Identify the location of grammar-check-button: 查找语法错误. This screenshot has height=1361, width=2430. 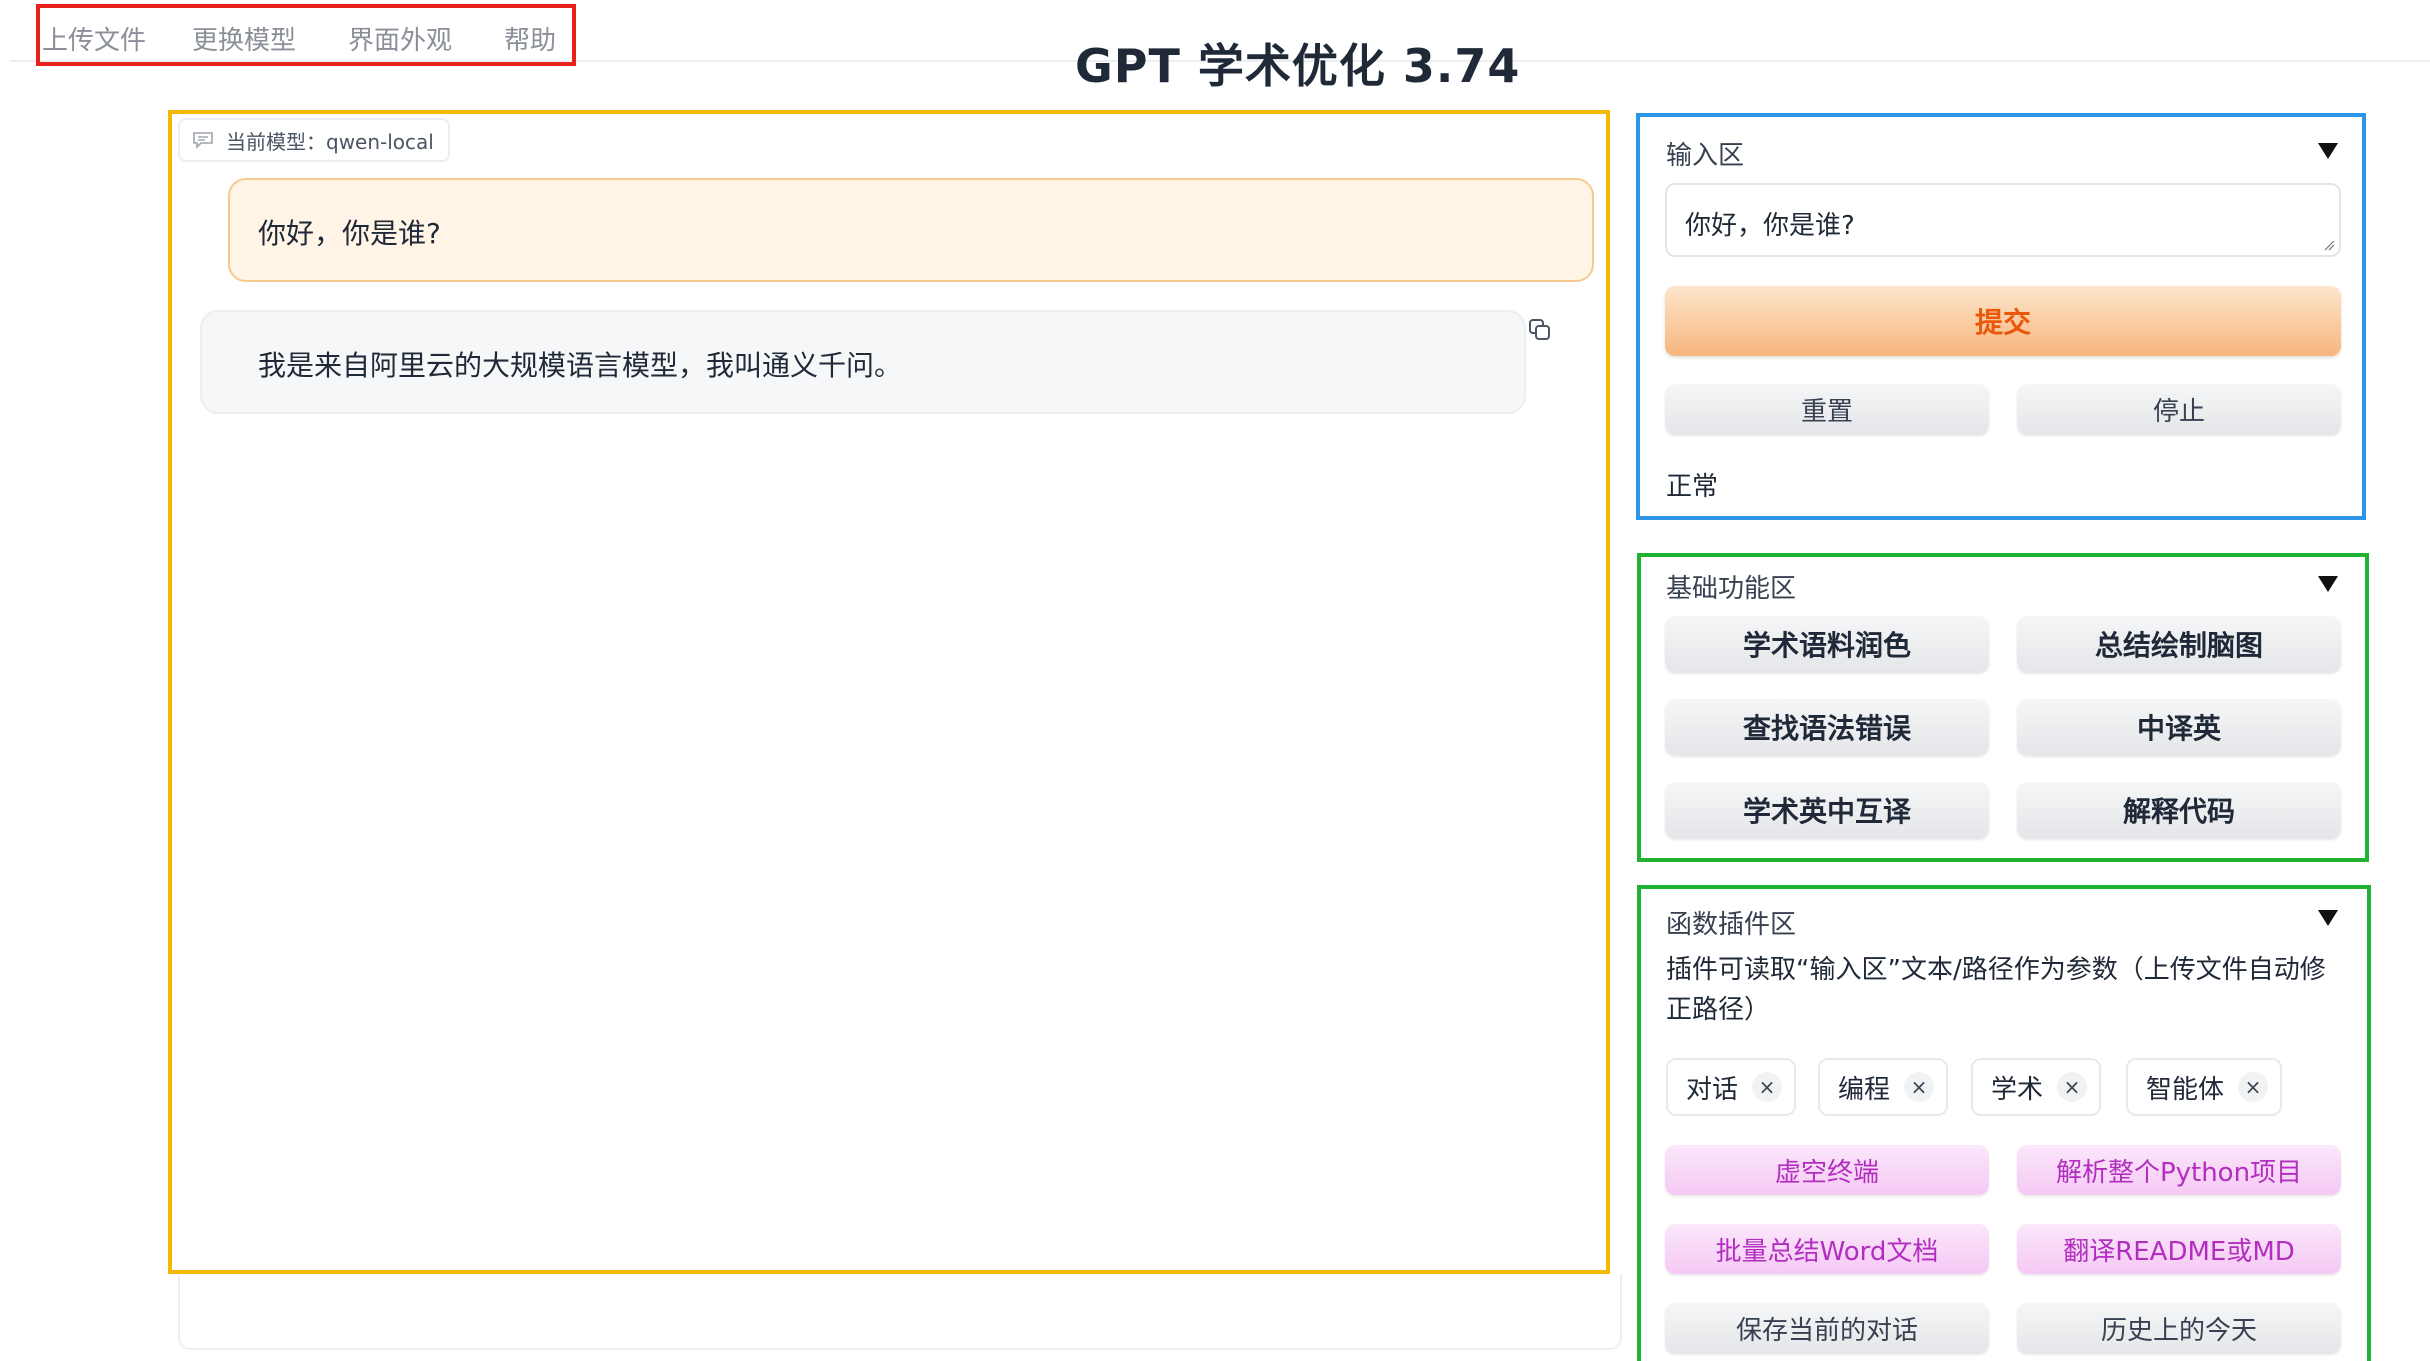
(1827, 727).